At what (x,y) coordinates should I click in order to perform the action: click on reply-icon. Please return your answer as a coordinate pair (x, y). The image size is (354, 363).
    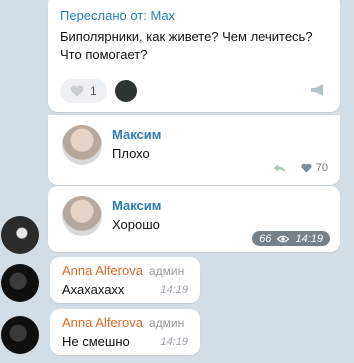
    Looking at the image, I should click on (280, 168).